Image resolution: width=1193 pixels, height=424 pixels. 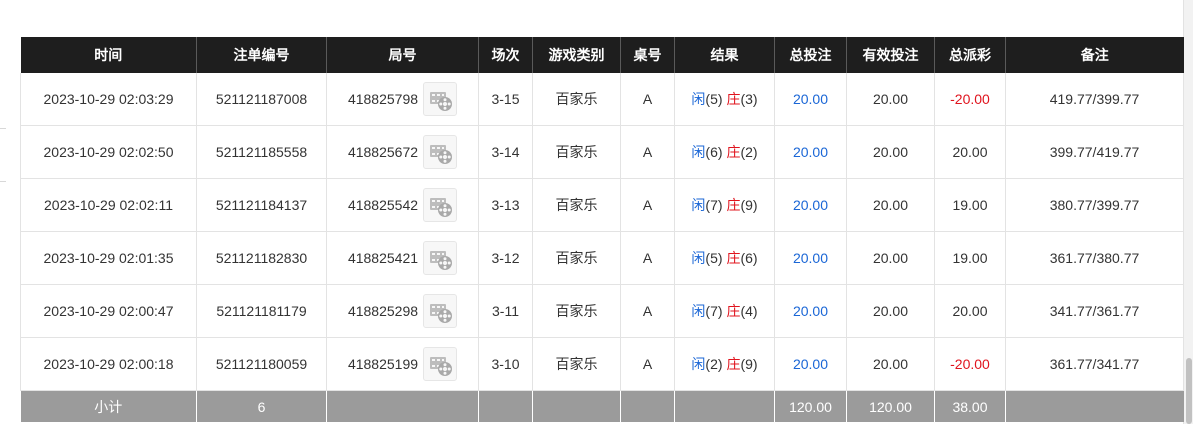 I want to click on cell-session: 3-12, so click(x=505, y=258).